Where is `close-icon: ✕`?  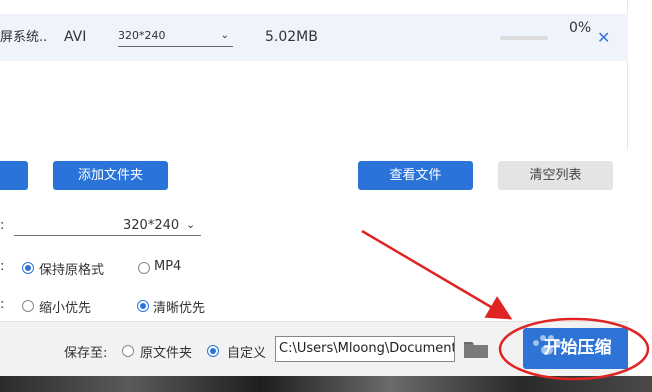
close-icon: ✕ is located at coordinates (603, 37).